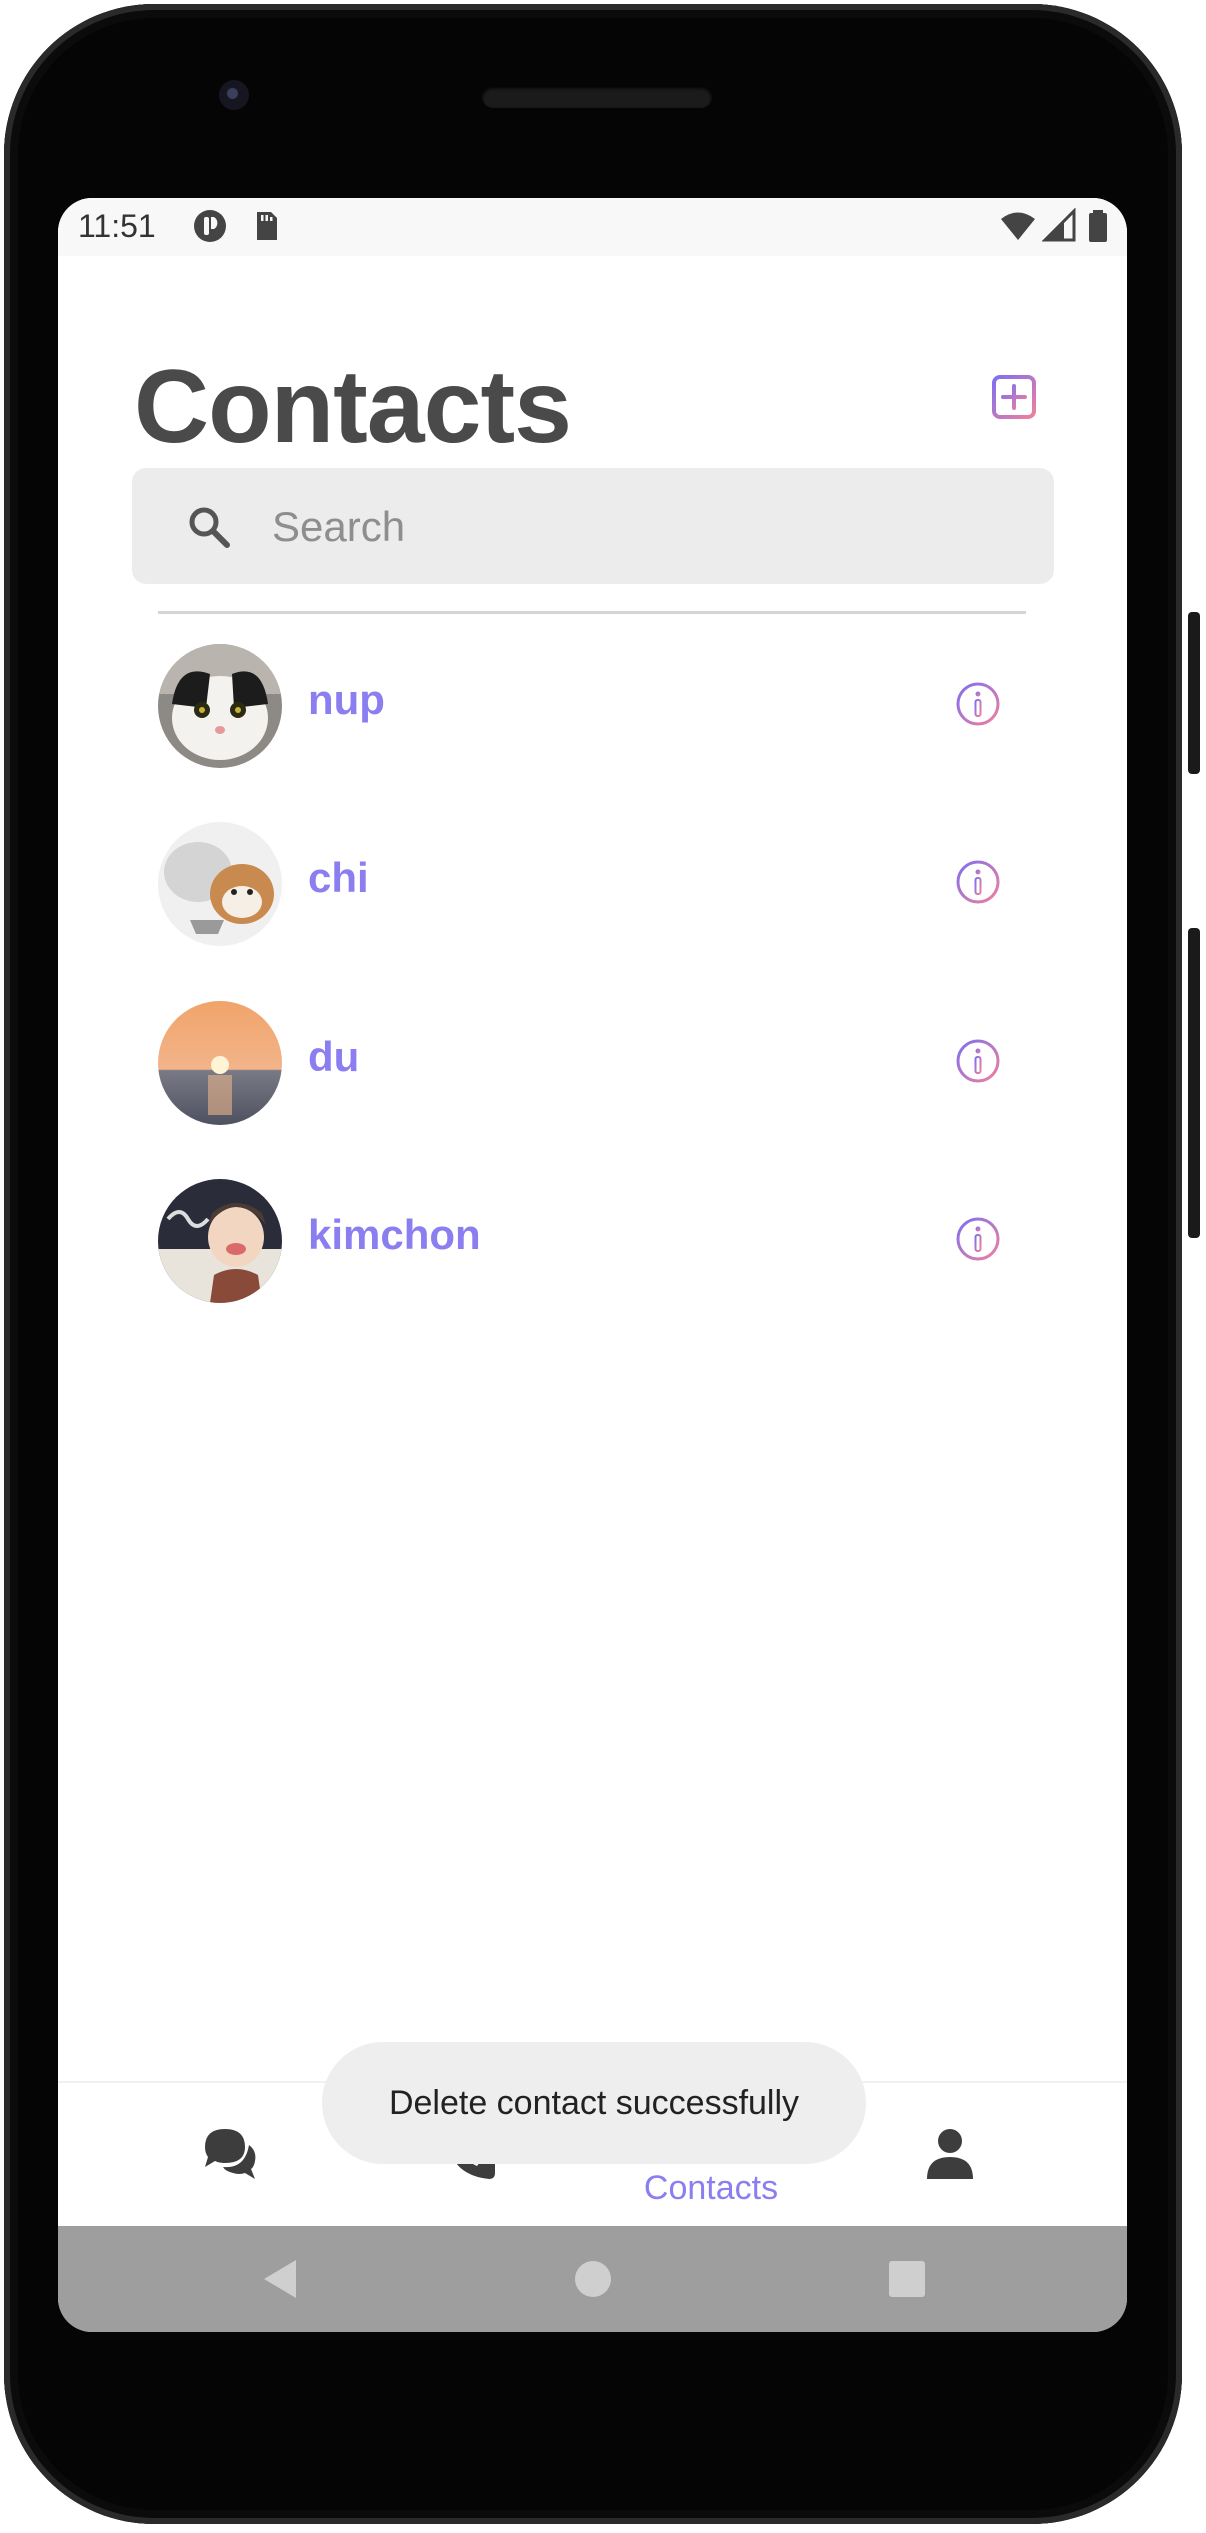  I want to click on cell-signal-icon, so click(1059, 225).